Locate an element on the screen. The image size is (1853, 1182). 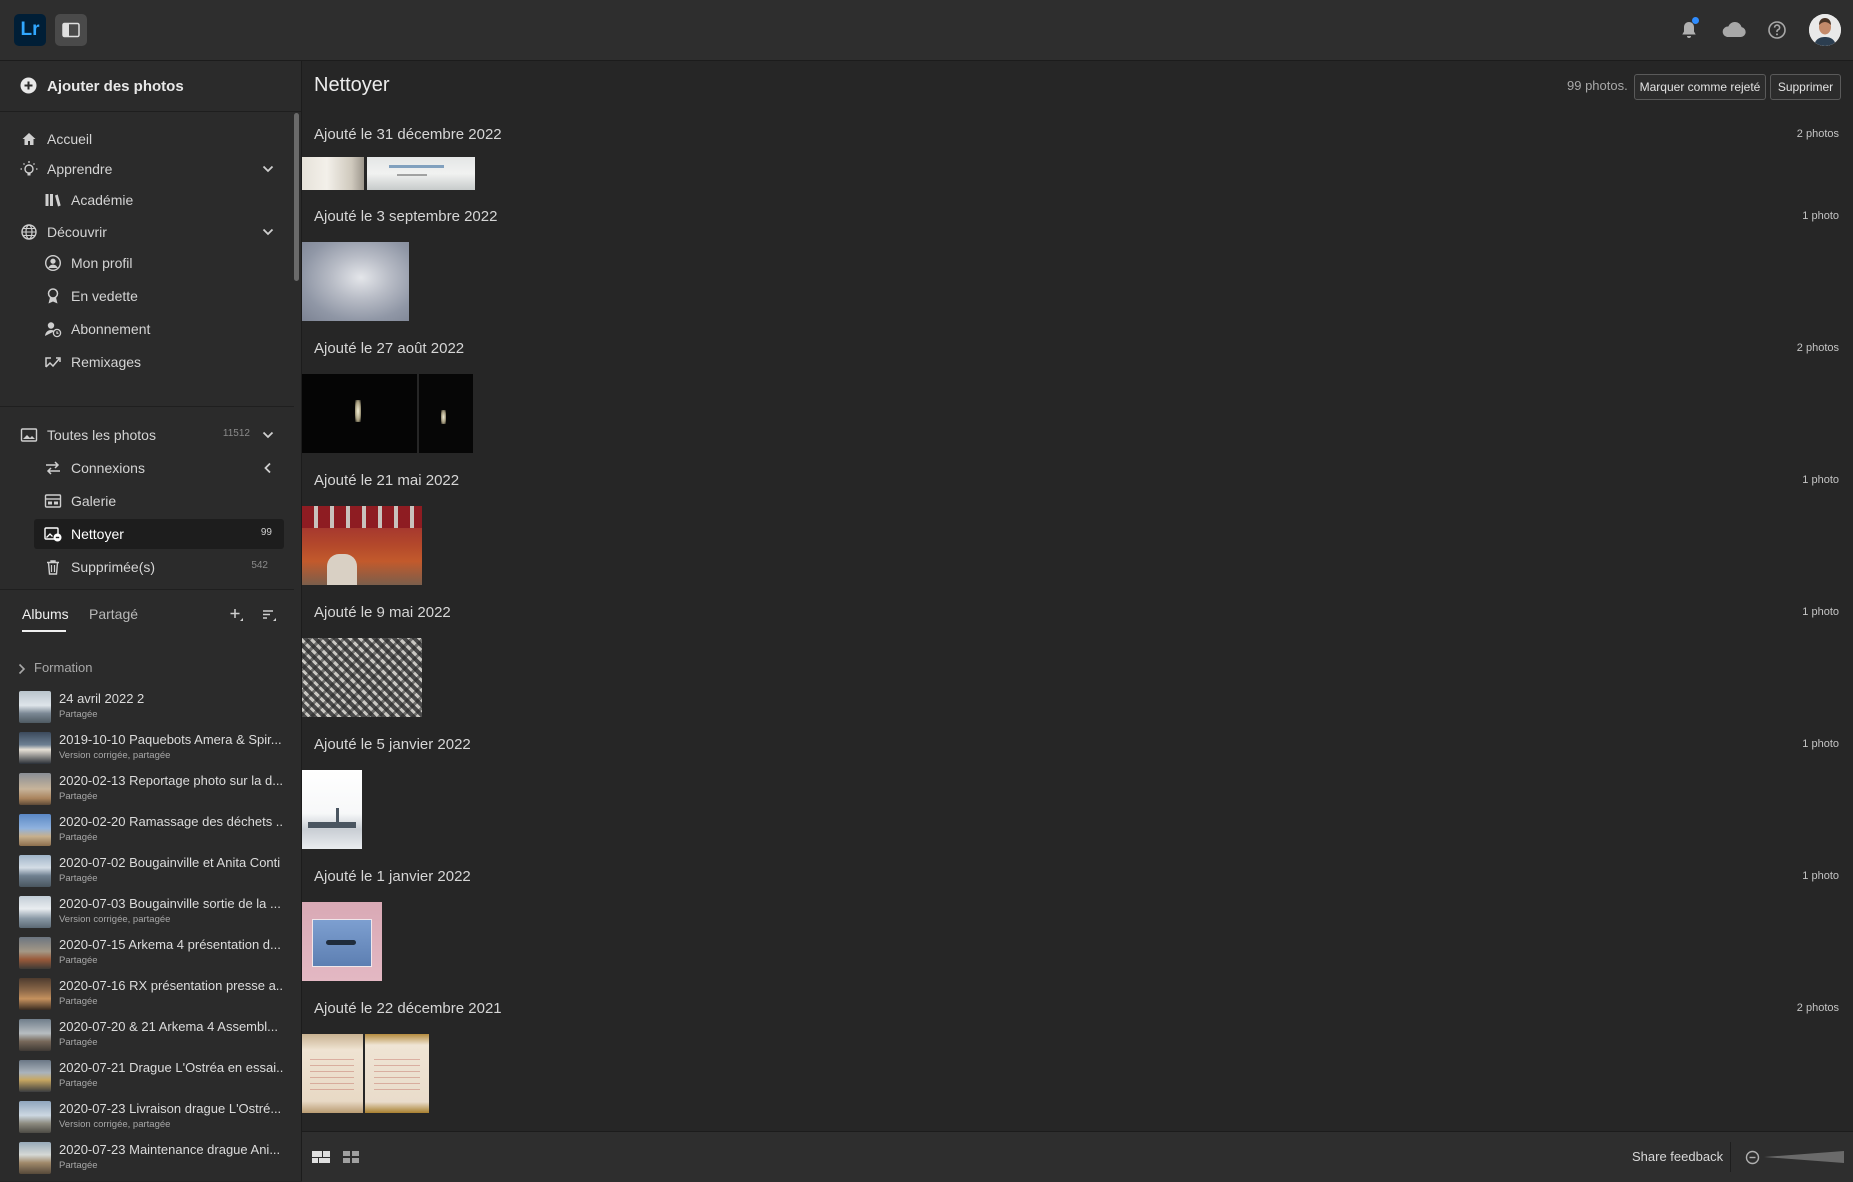
sidebar-item-mon-profil: Mon profil is located at coordinates (145, 263).